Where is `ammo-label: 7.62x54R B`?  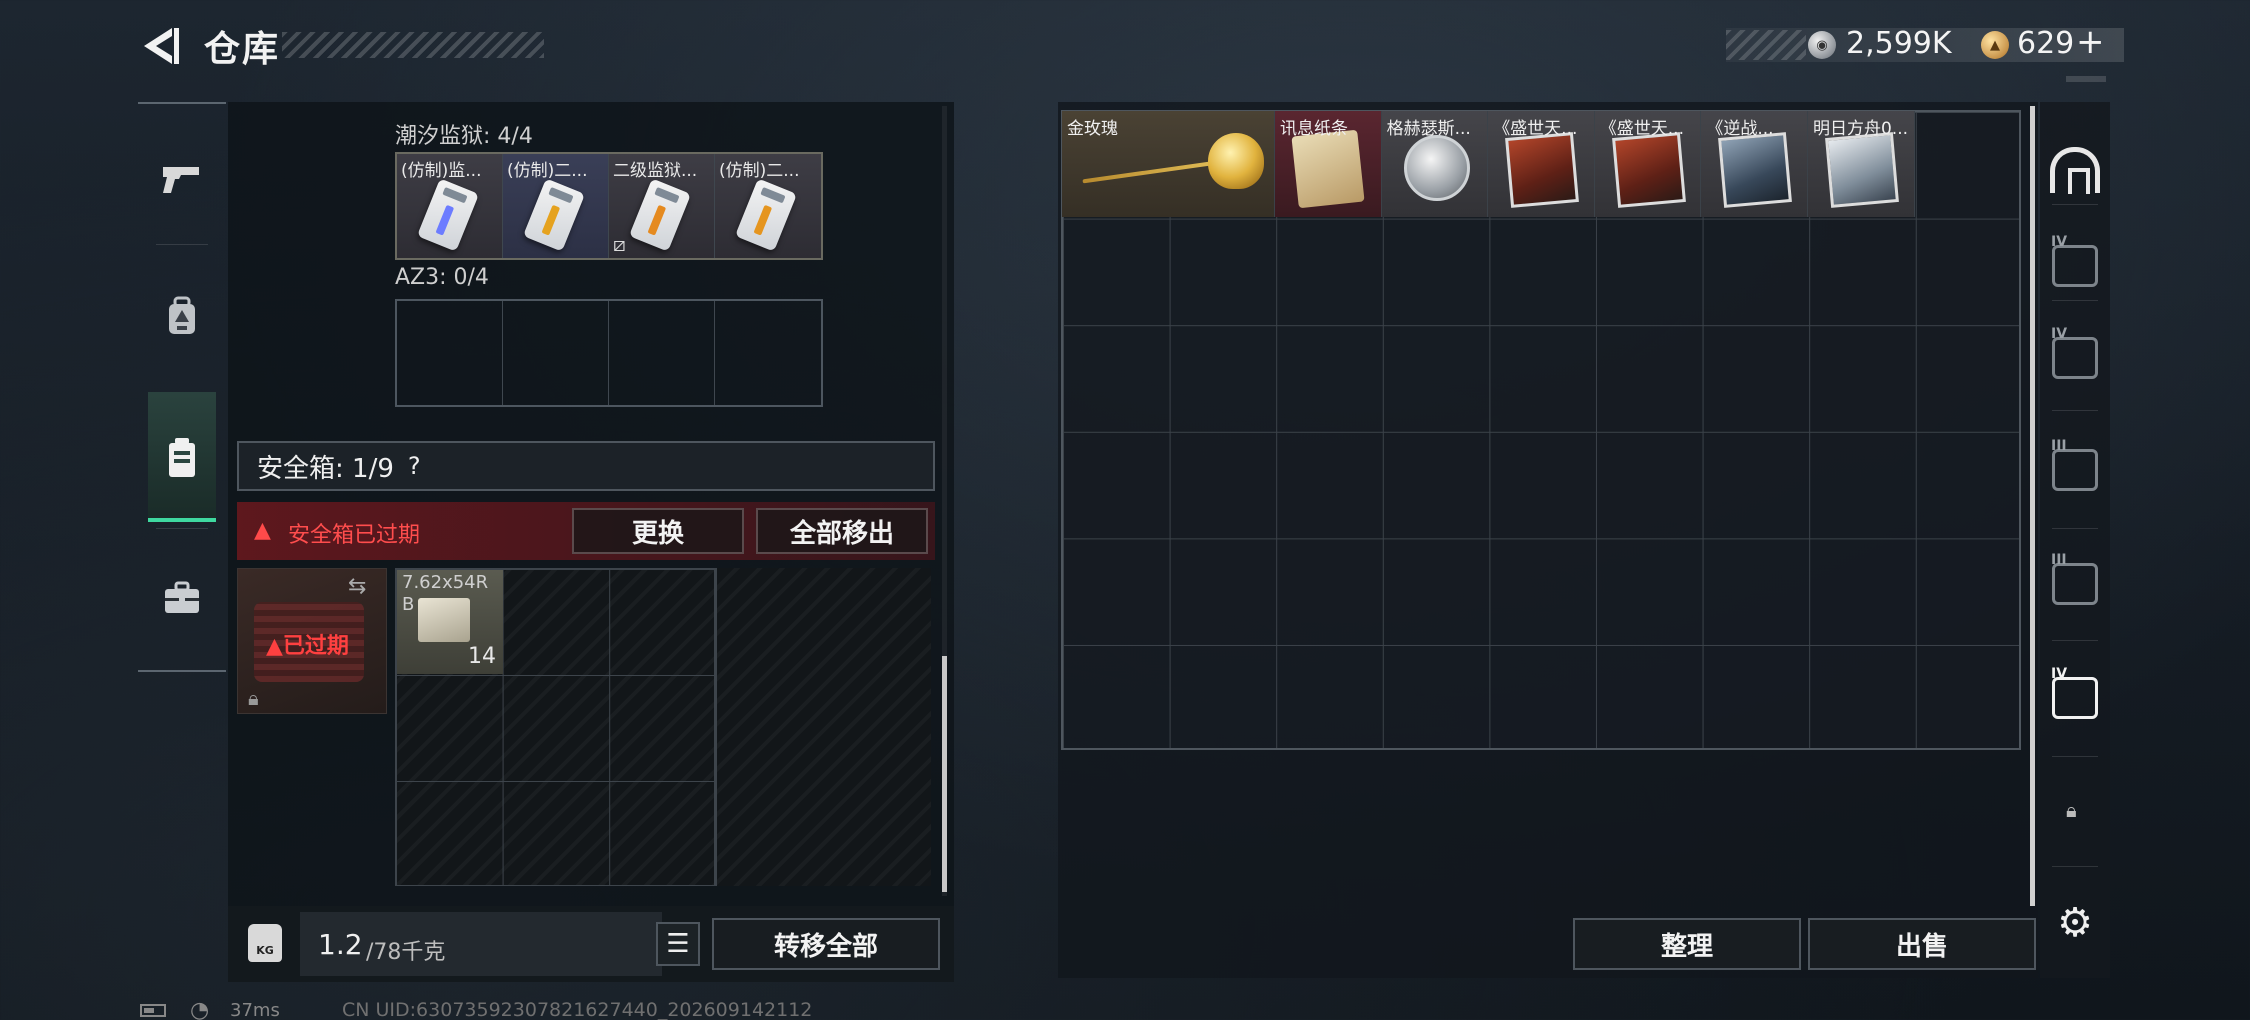
ammo-label: 7.62x54R B is located at coordinates (445, 593).